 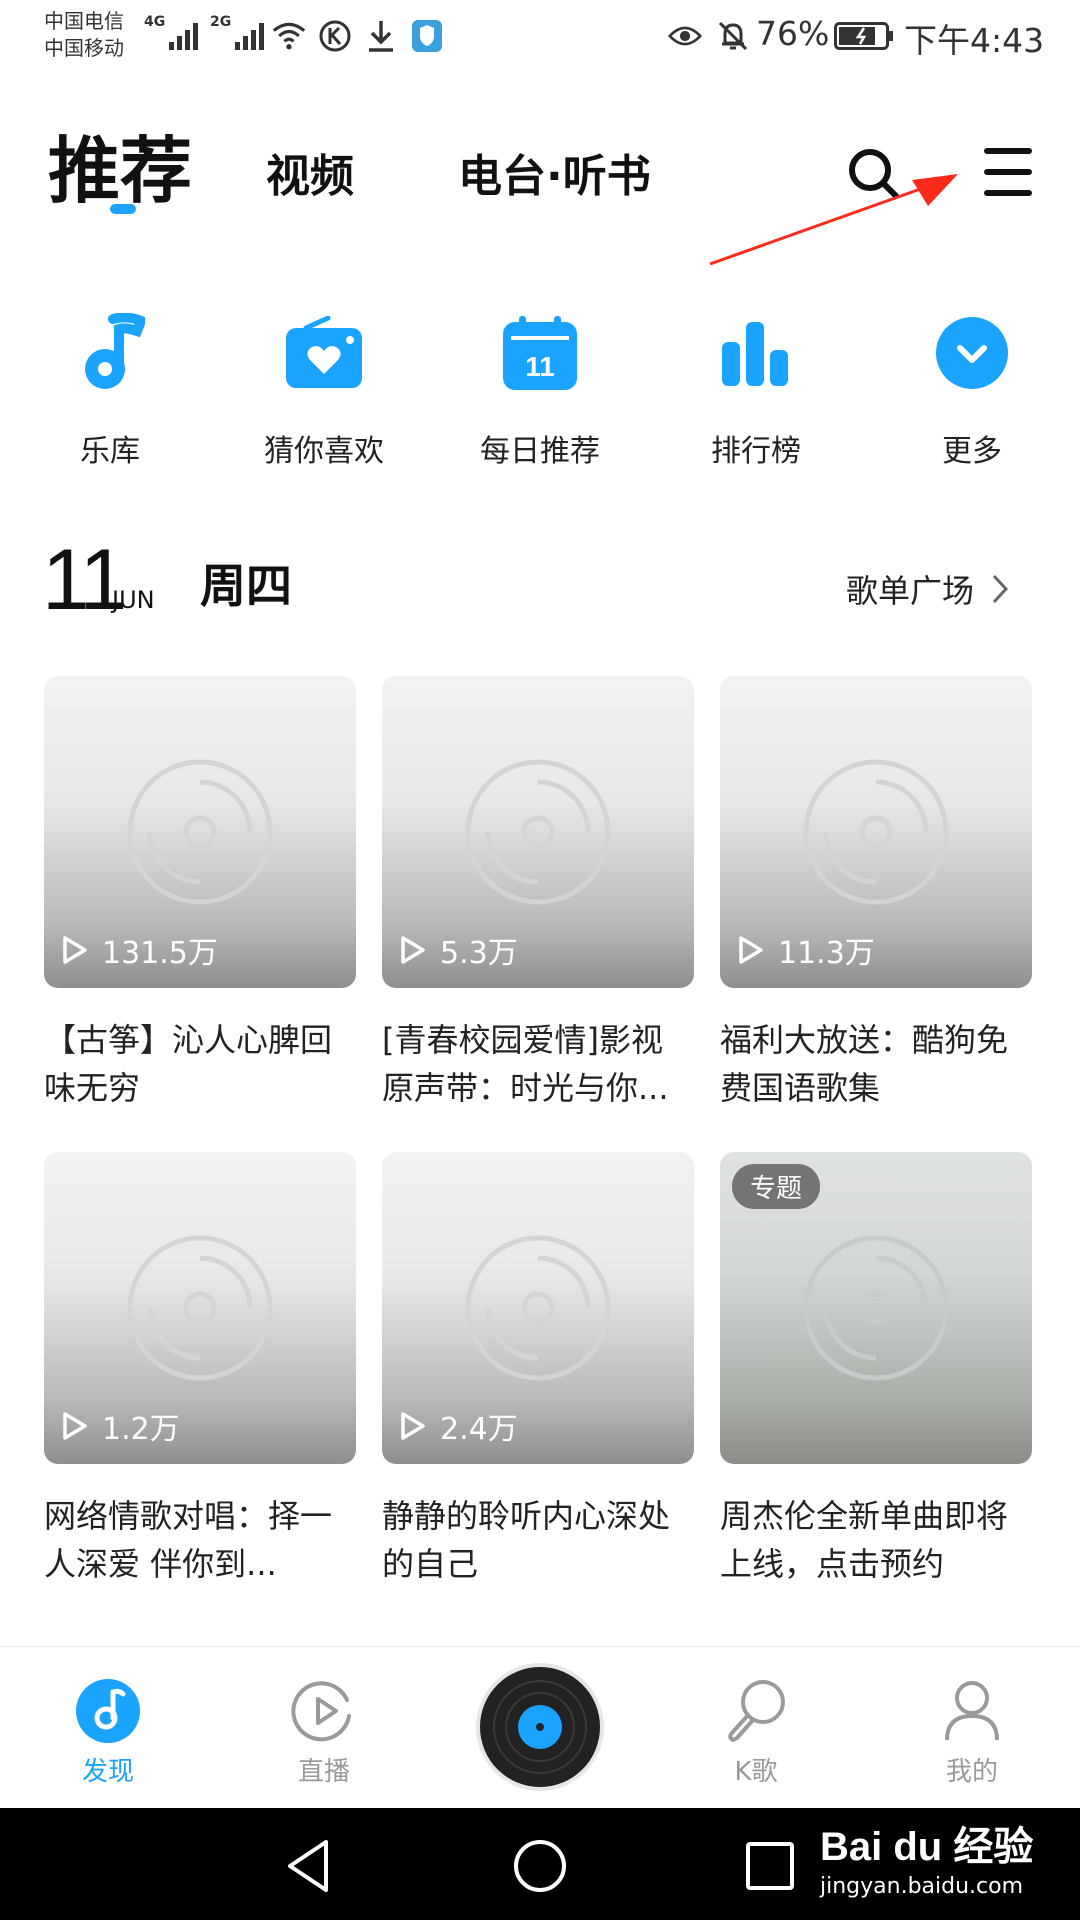 What do you see at coordinates (310, 172) in the screenshot?
I see `tab-video: 视频` at bounding box center [310, 172].